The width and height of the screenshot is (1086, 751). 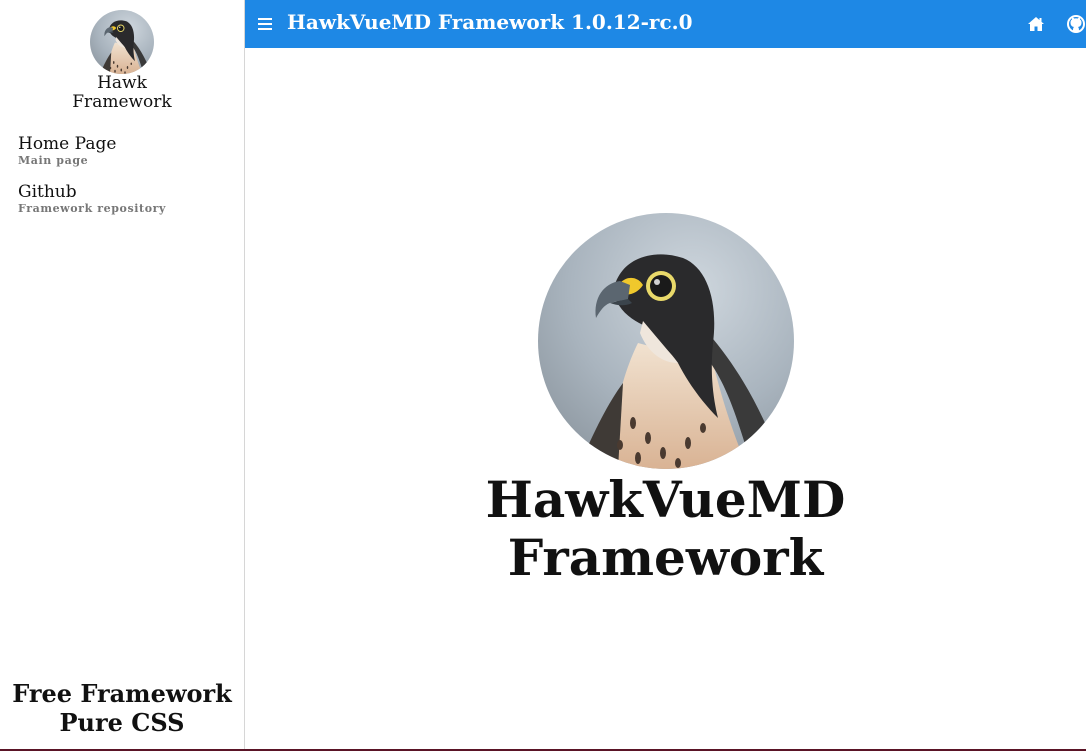 I want to click on hero-title-line2: Framework, so click(x=665, y=557).